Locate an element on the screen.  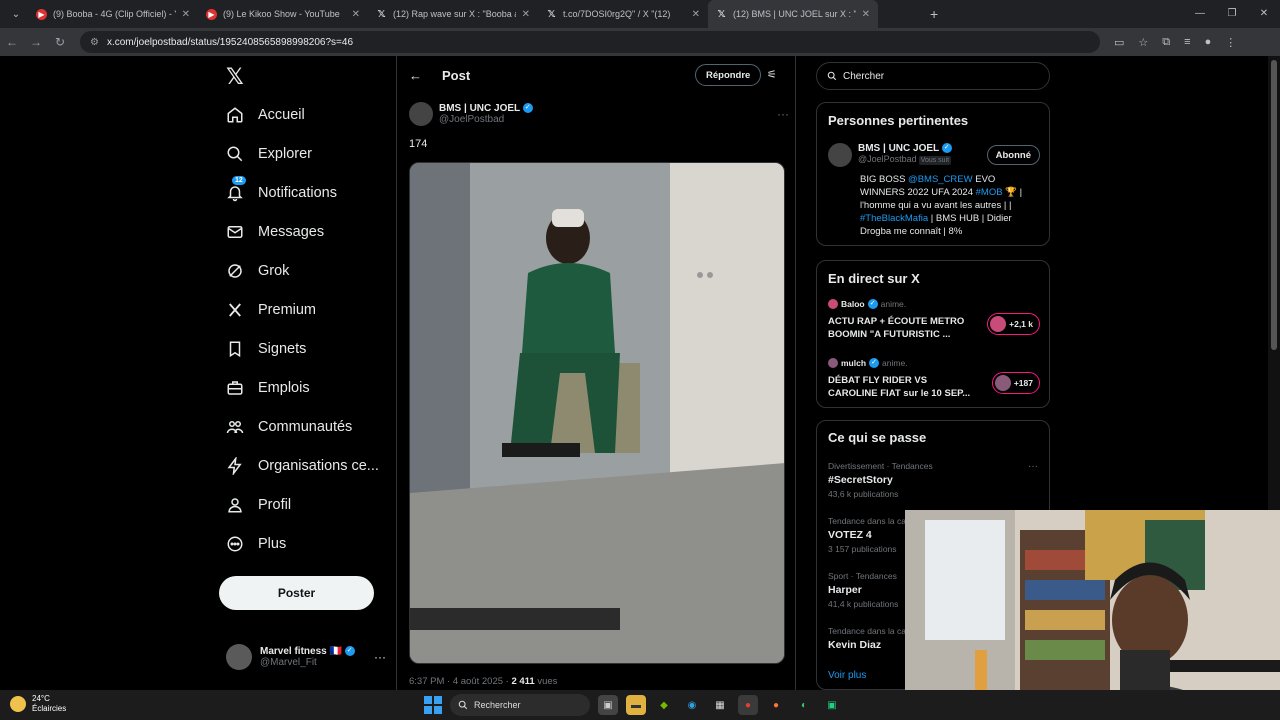
nav-label: Profil is located at coordinates (275, 505).